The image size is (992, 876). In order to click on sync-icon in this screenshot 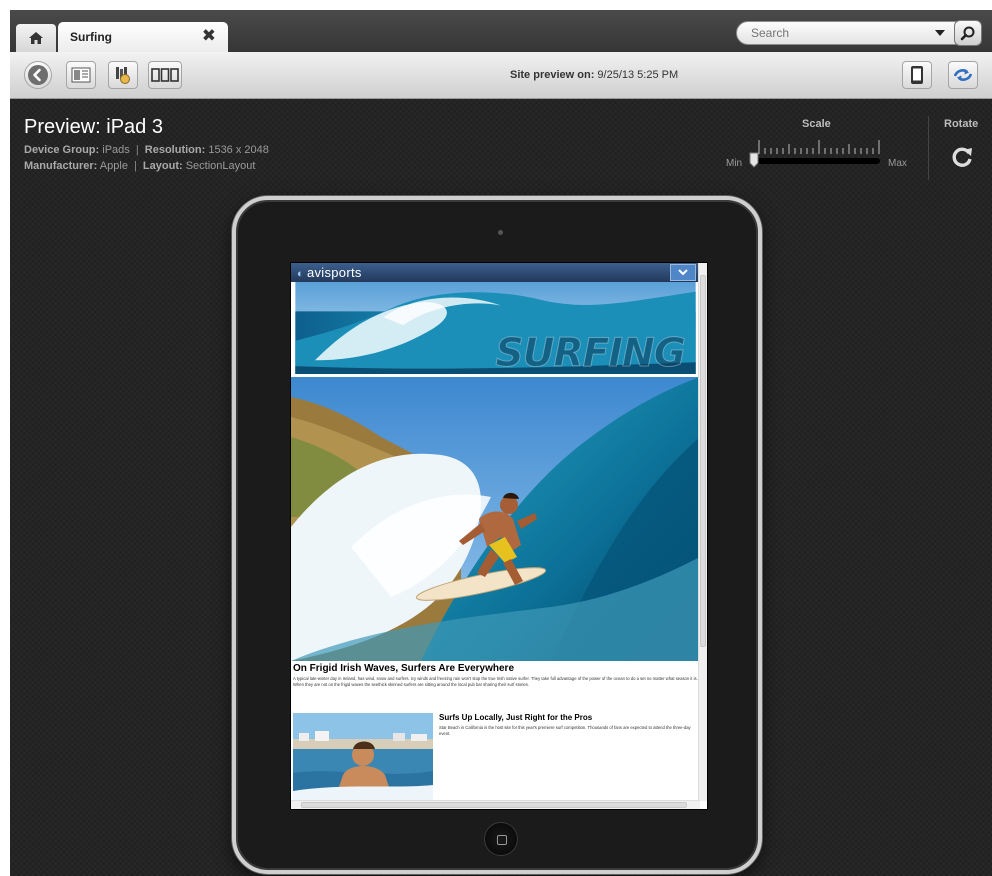, I will do `click(963, 75)`.